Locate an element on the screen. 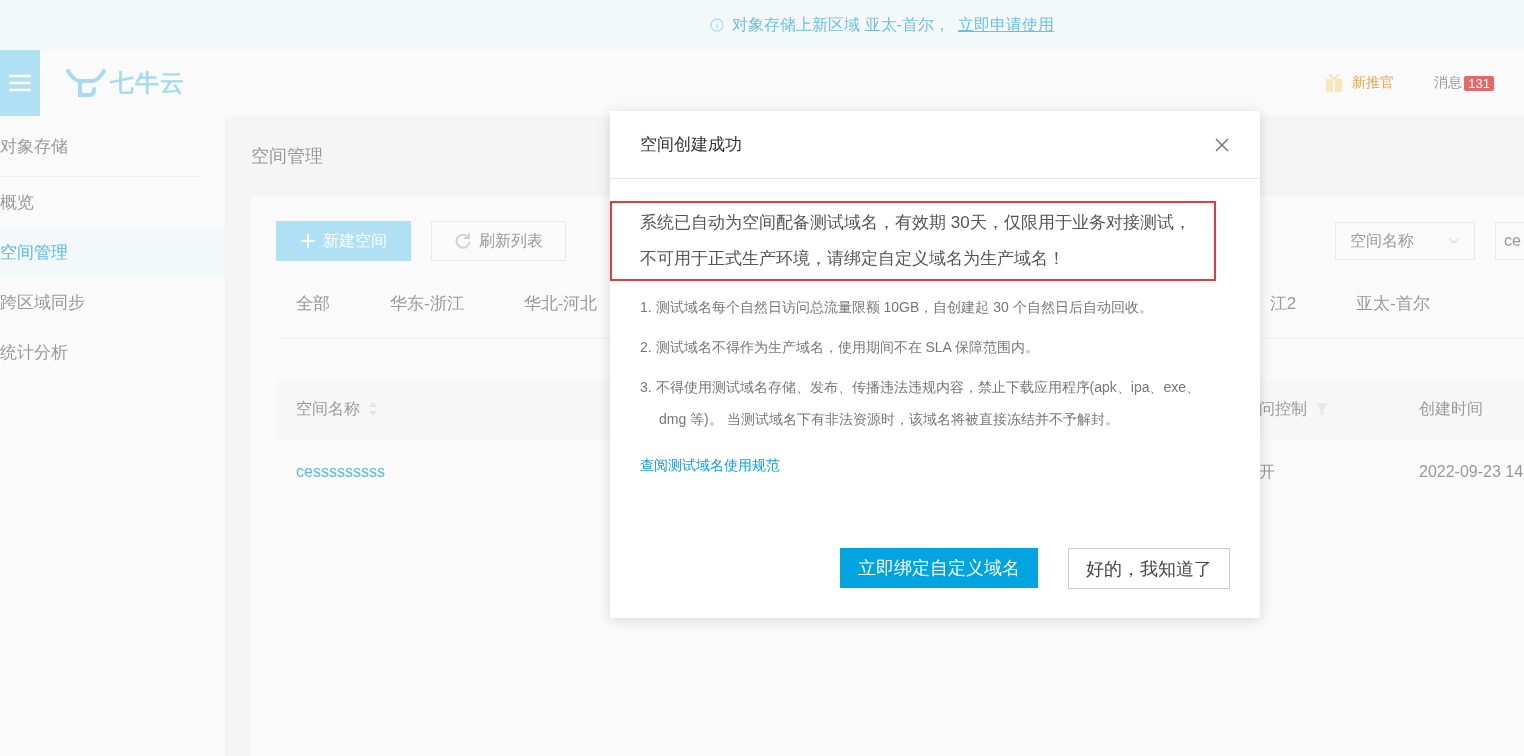 The height and width of the screenshot is (756, 1524). sidebar-title: 对象存储 is located at coordinates (100, 146).